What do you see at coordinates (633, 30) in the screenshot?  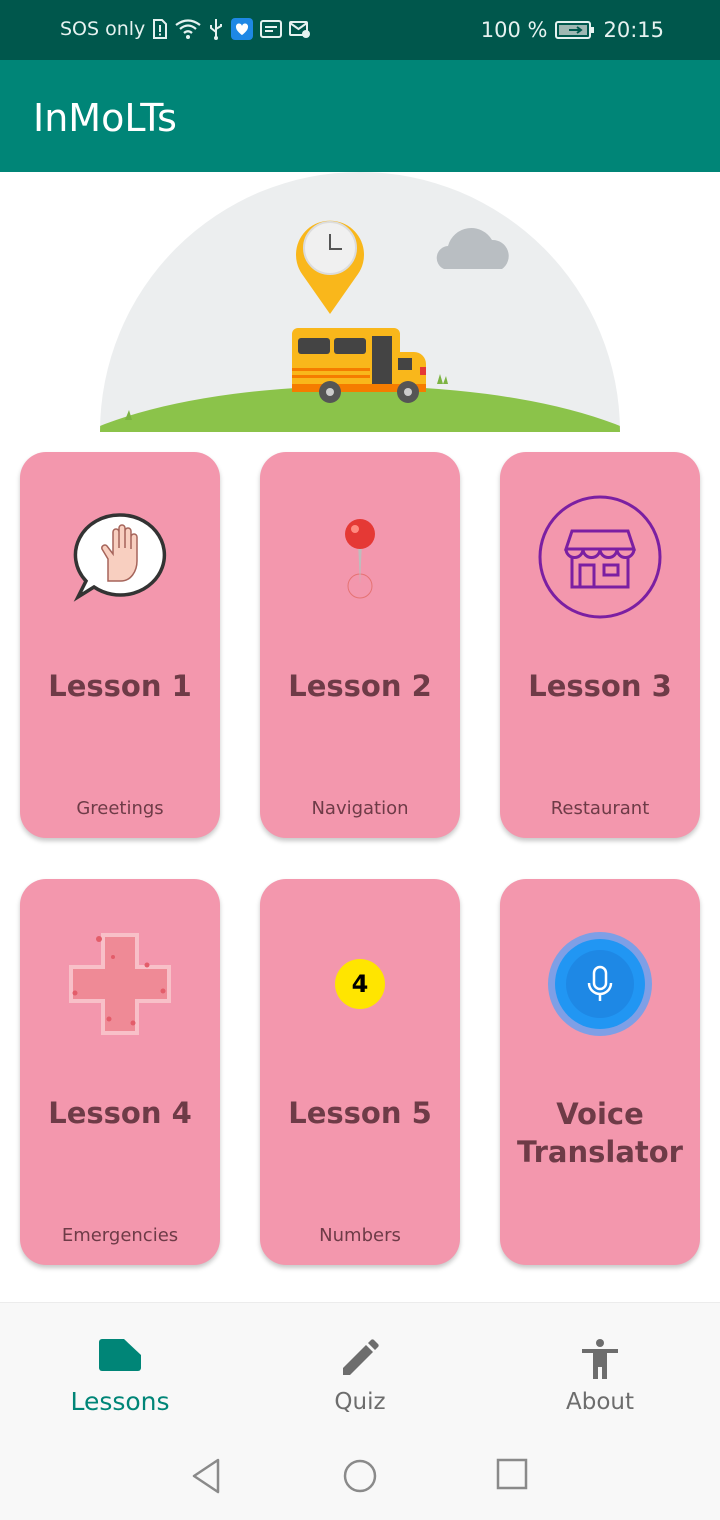 I see `clock: 20:15` at bounding box center [633, 30].